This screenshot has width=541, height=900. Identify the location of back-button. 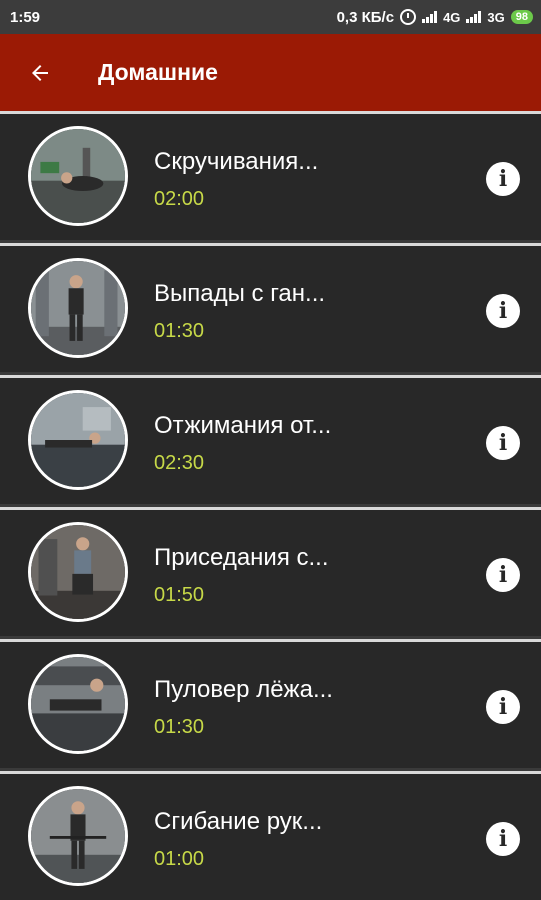
(40, 73).